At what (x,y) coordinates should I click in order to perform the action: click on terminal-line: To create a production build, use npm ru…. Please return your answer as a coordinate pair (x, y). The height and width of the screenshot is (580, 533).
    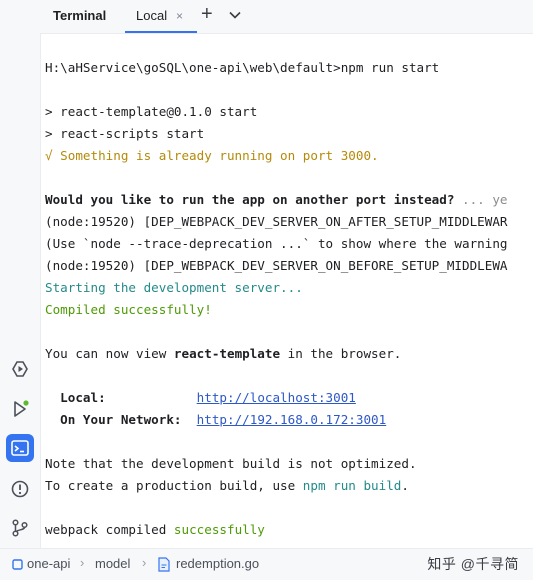
    Looking at the image, I should click on (227, 486).